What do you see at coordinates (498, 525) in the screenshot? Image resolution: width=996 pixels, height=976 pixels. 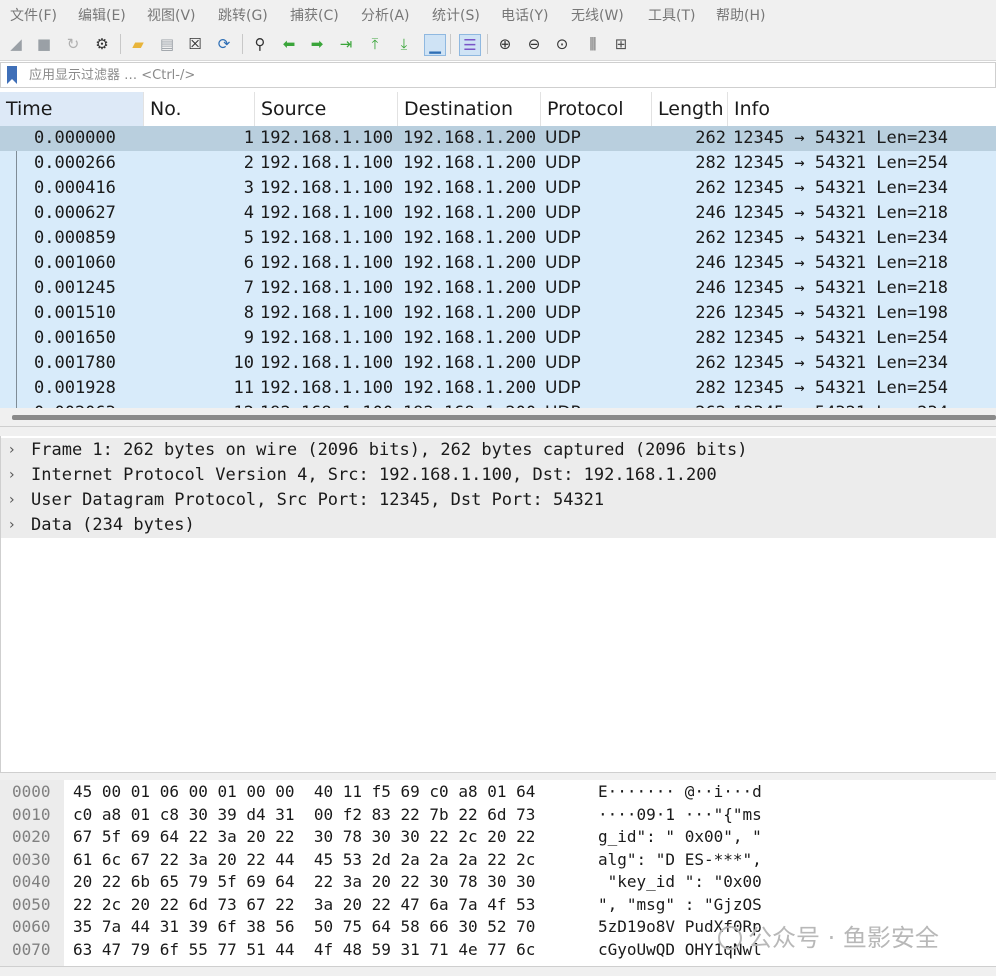 I see `detail-tree-item: › Data (234 bytes)` at bounding box center [498, 525].